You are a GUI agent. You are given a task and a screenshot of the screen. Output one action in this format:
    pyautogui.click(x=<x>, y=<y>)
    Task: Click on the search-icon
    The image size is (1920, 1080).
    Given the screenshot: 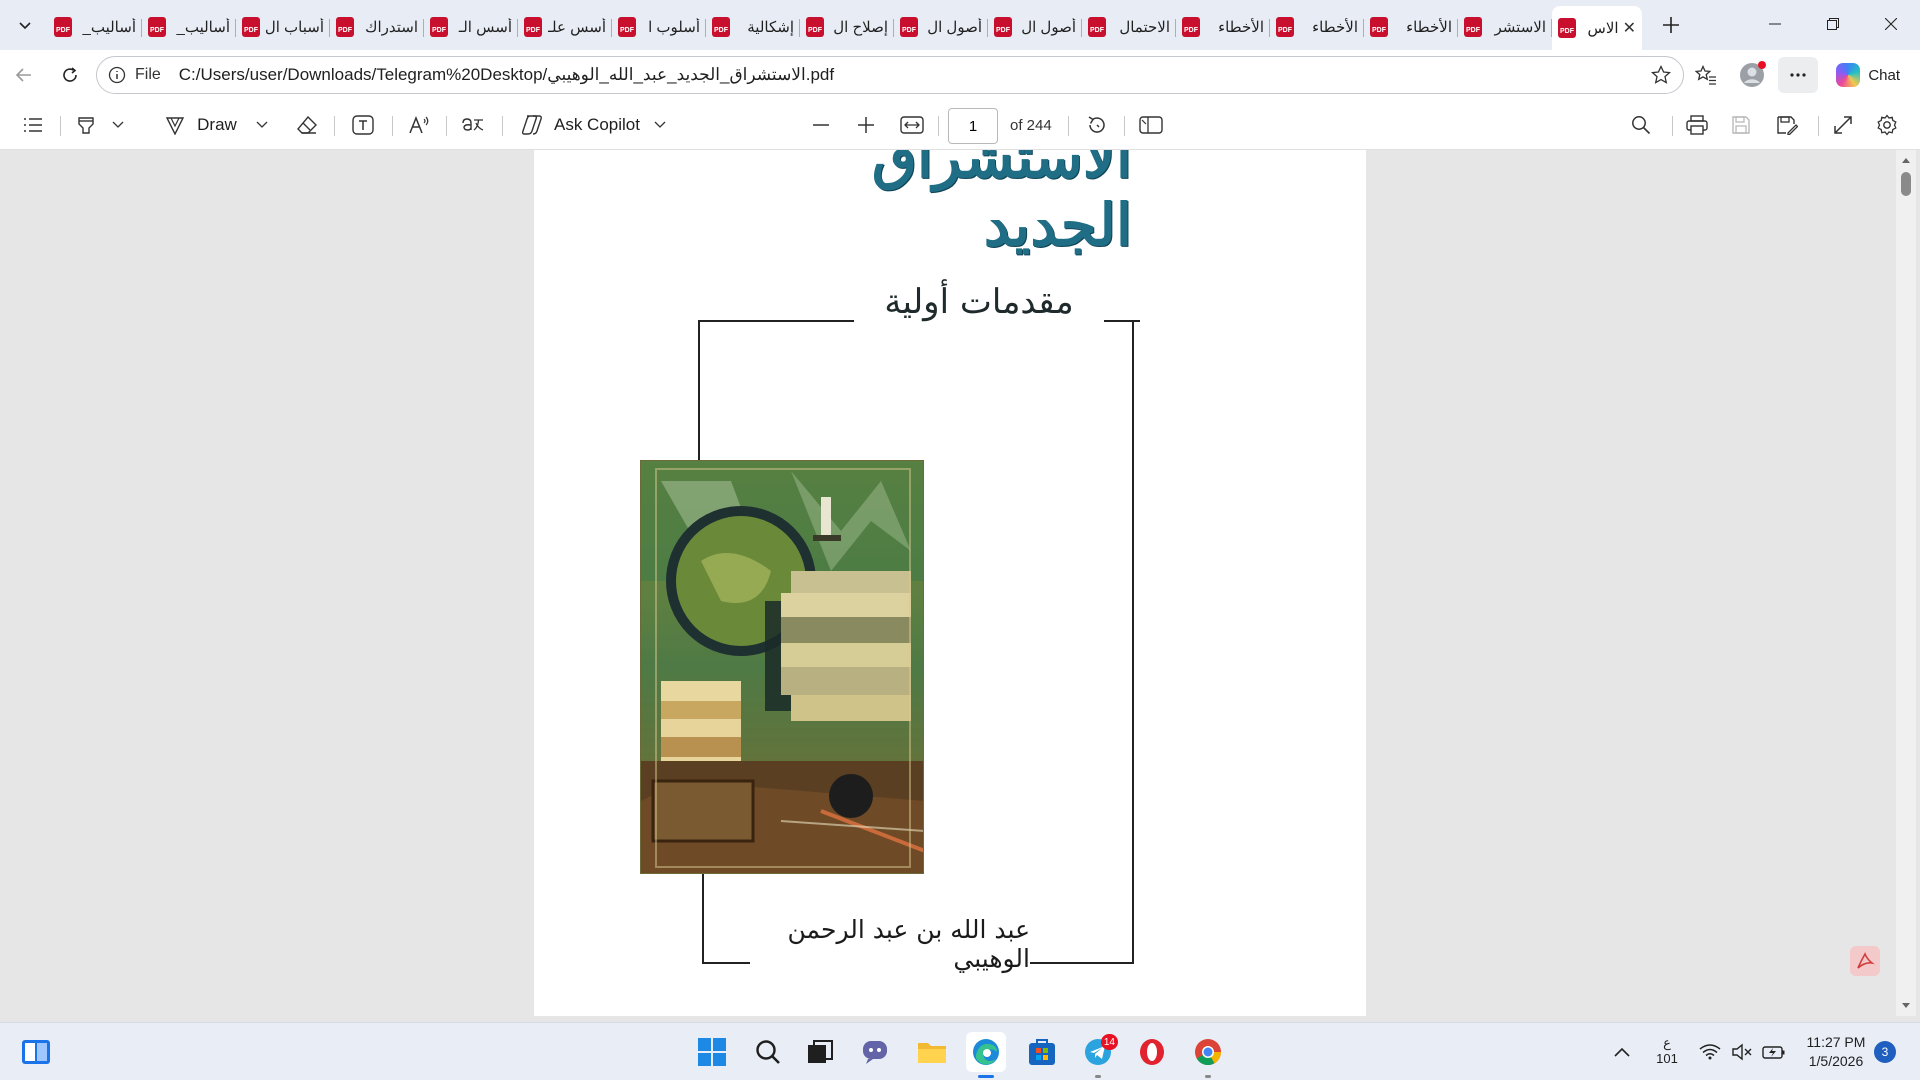 What is the action you would take?
    pyautogui.click(x=1641, y=125)
    